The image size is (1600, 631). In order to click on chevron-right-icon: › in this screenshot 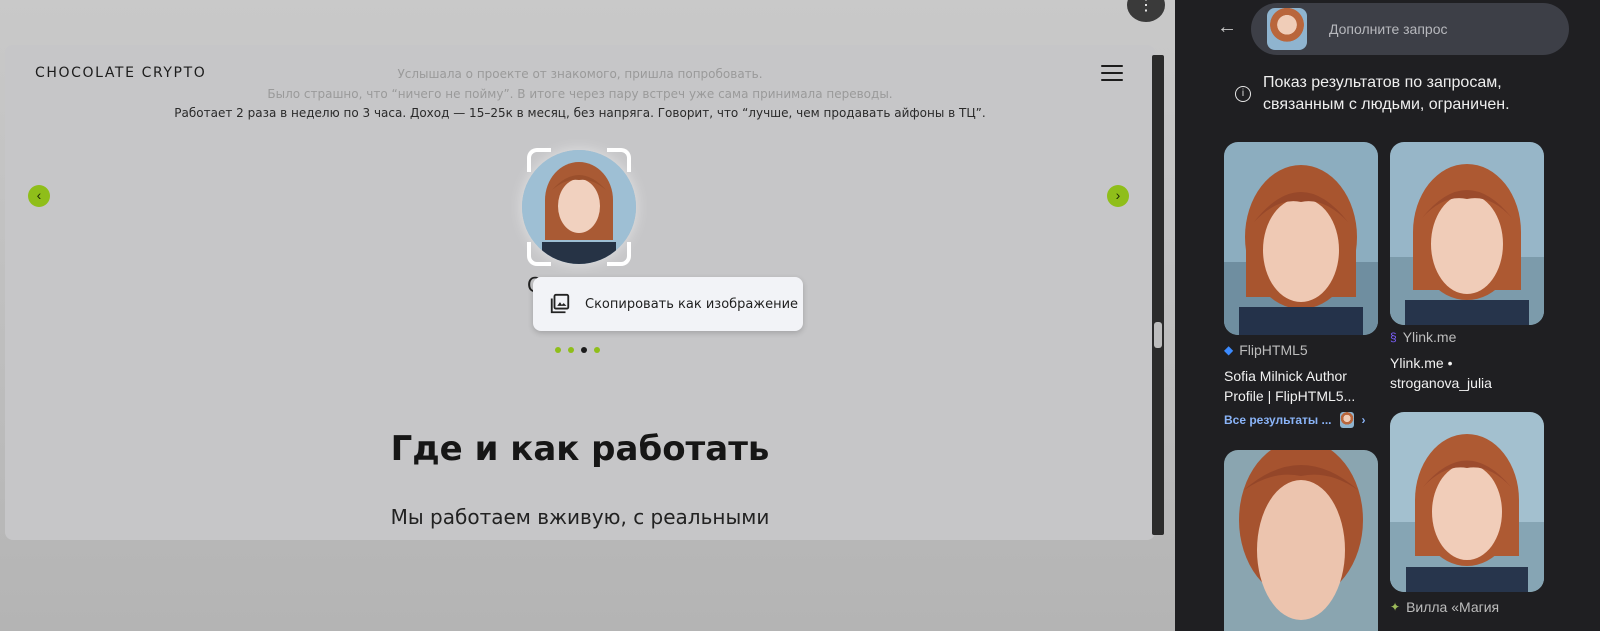, I will do `click(1363, 420)`.